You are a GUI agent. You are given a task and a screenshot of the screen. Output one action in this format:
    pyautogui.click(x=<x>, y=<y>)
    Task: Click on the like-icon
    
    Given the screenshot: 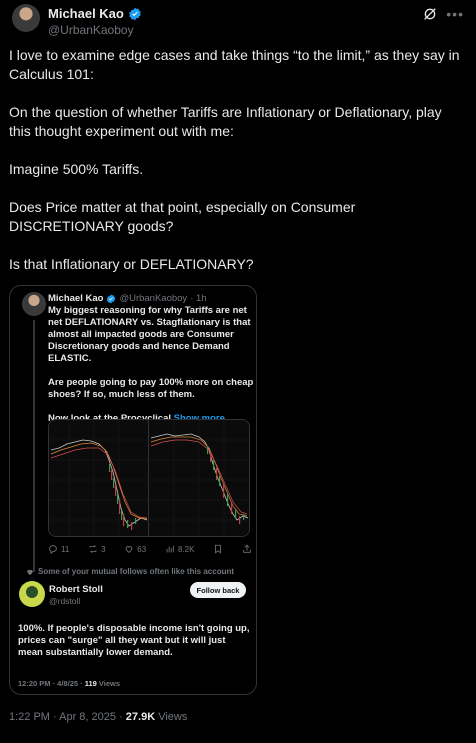 What is the action you would take?
    pyautogui.click(x=129, y=549)
    